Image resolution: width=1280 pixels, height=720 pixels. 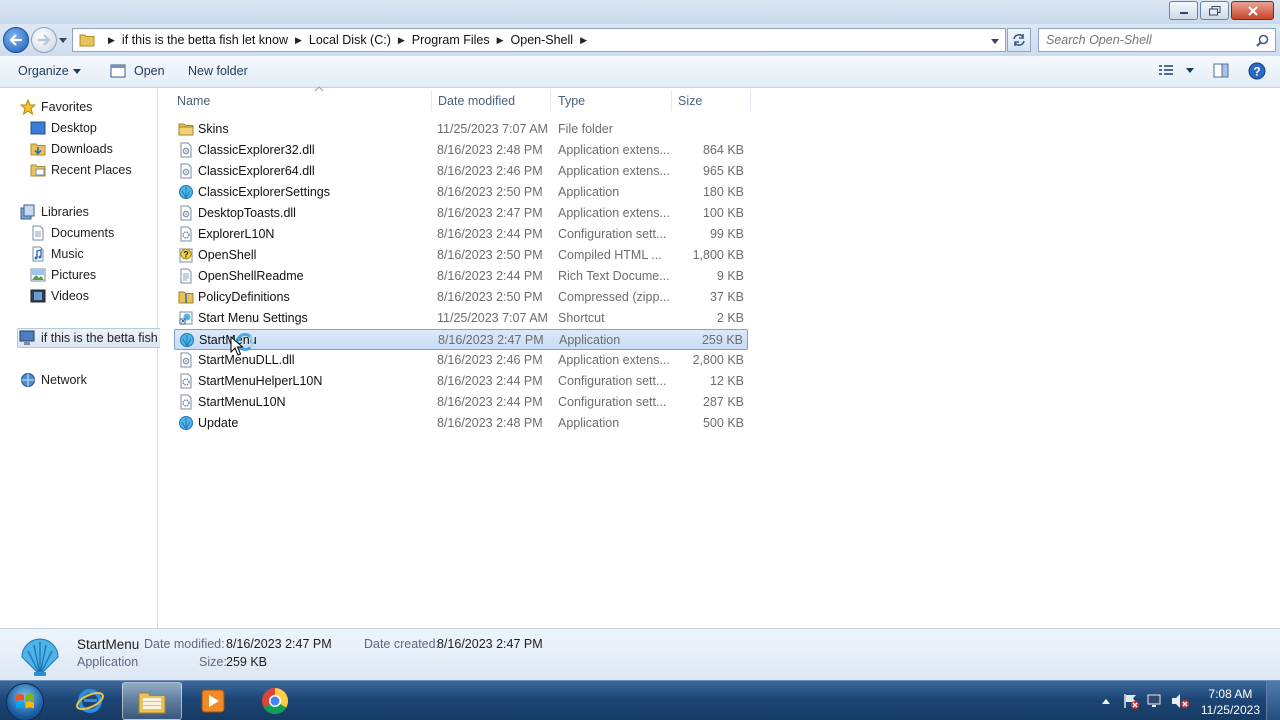 I want to click on minimize-icon, so click(x=1183, y=12).